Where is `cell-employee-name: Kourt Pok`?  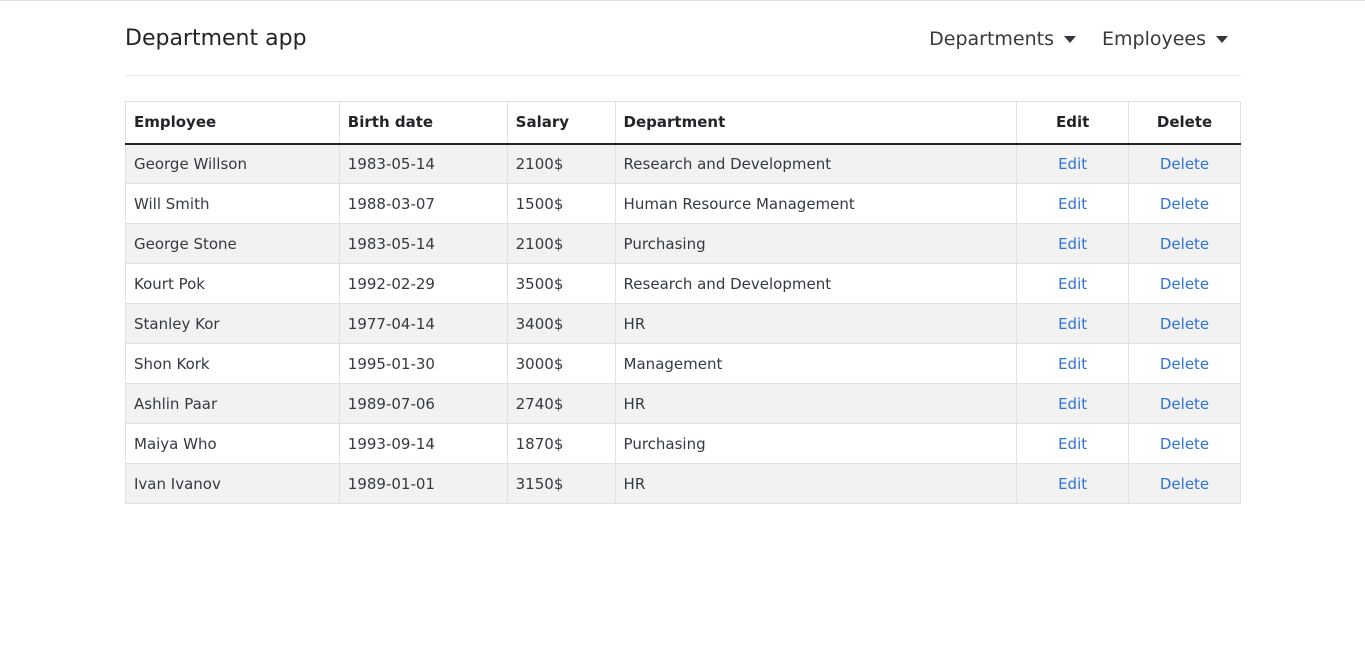
cell-employee-name: Kourt Pok is located at coordinates (232, 283).